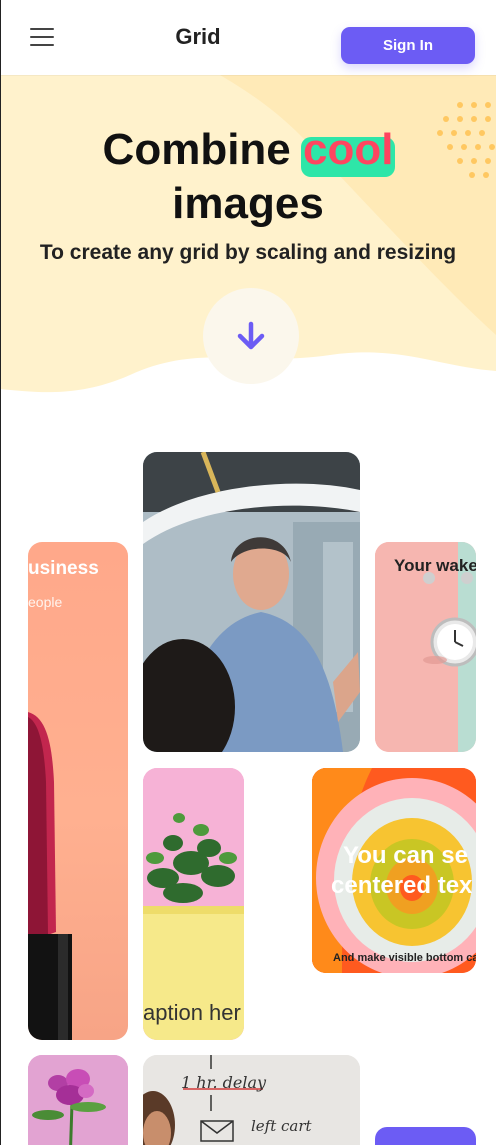 The height and width of the screenshot is (1145, 496). I want to click on centered-card-line-2: centered tex, so click(402, 885).